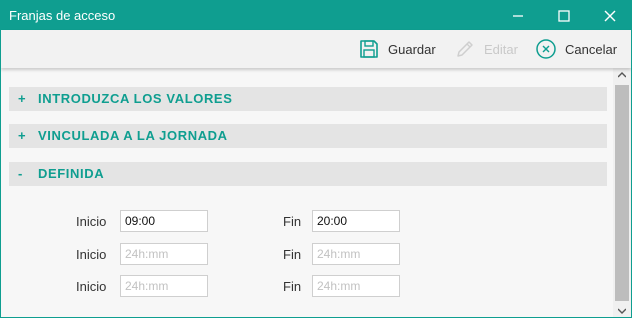 This screenshot has height=318, width=632. I want to click on floppy-disk-icon, so click(369, 49).